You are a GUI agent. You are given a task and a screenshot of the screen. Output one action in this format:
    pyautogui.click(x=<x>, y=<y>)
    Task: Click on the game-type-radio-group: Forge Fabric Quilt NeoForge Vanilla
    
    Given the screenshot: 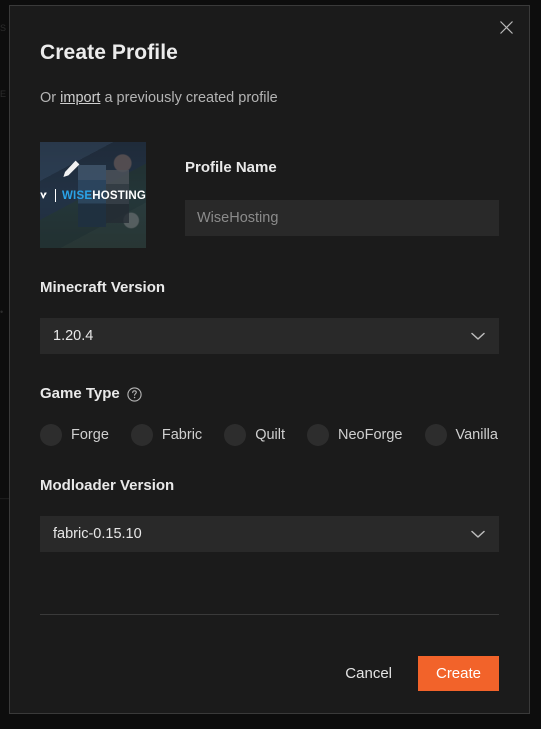 What is the action you would take?
    pyautogui.click(x=269, y=435)
    